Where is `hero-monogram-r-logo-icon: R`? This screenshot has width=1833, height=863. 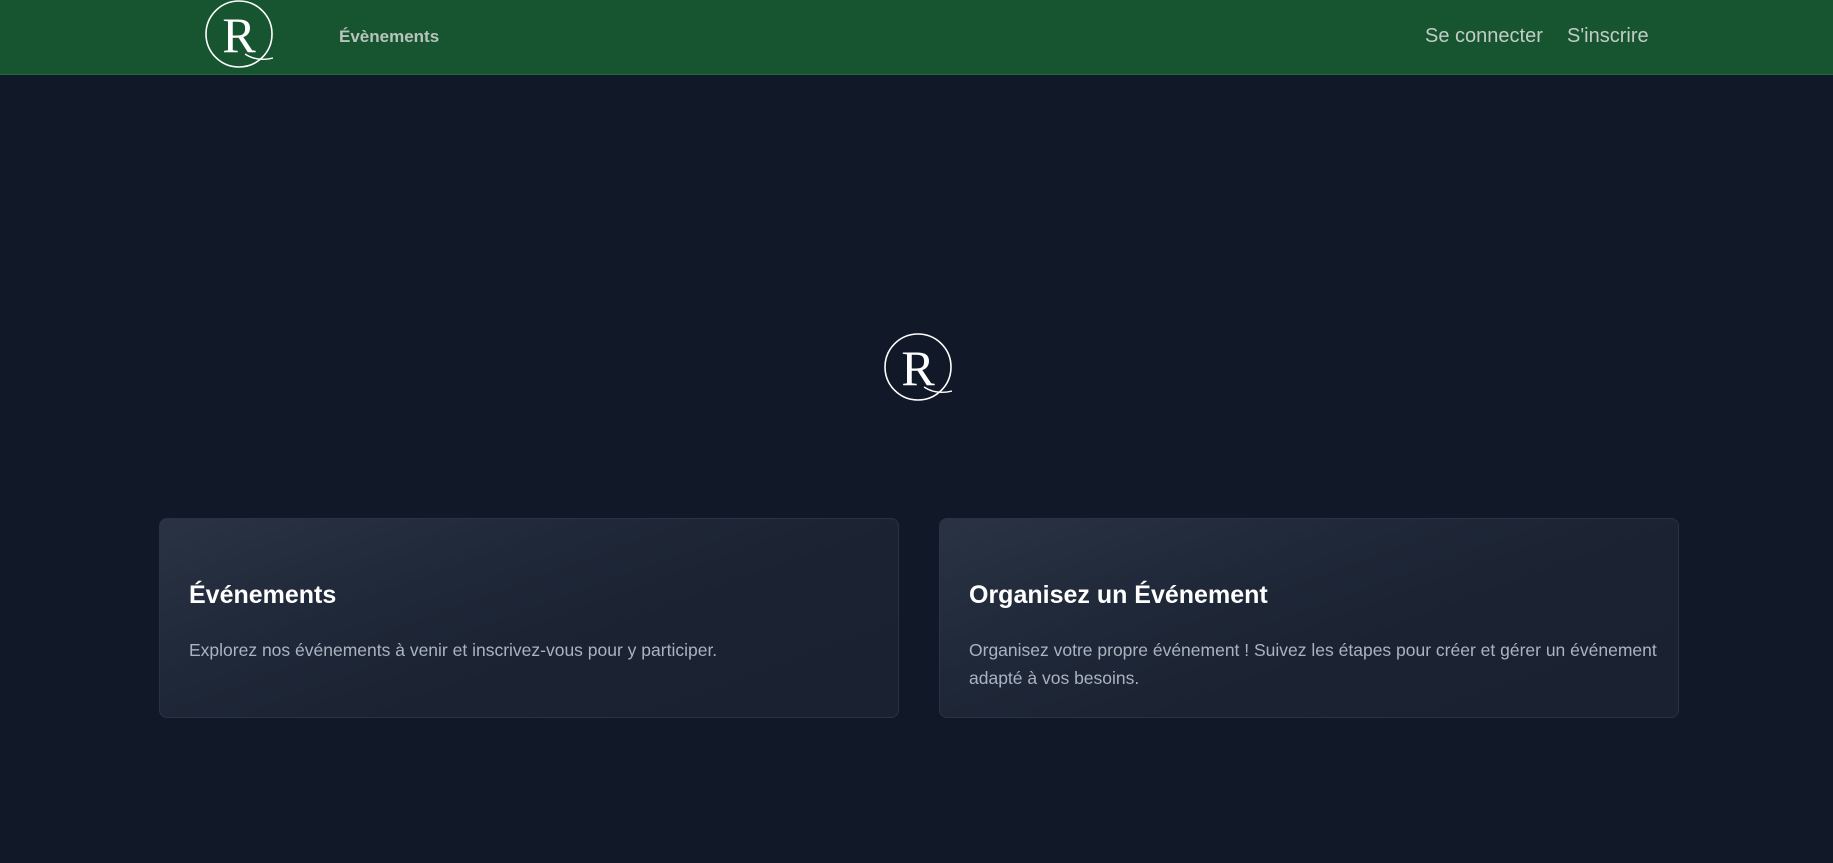 hero-monogram-r-logo-icon: R is located at coordinates (918, 367).